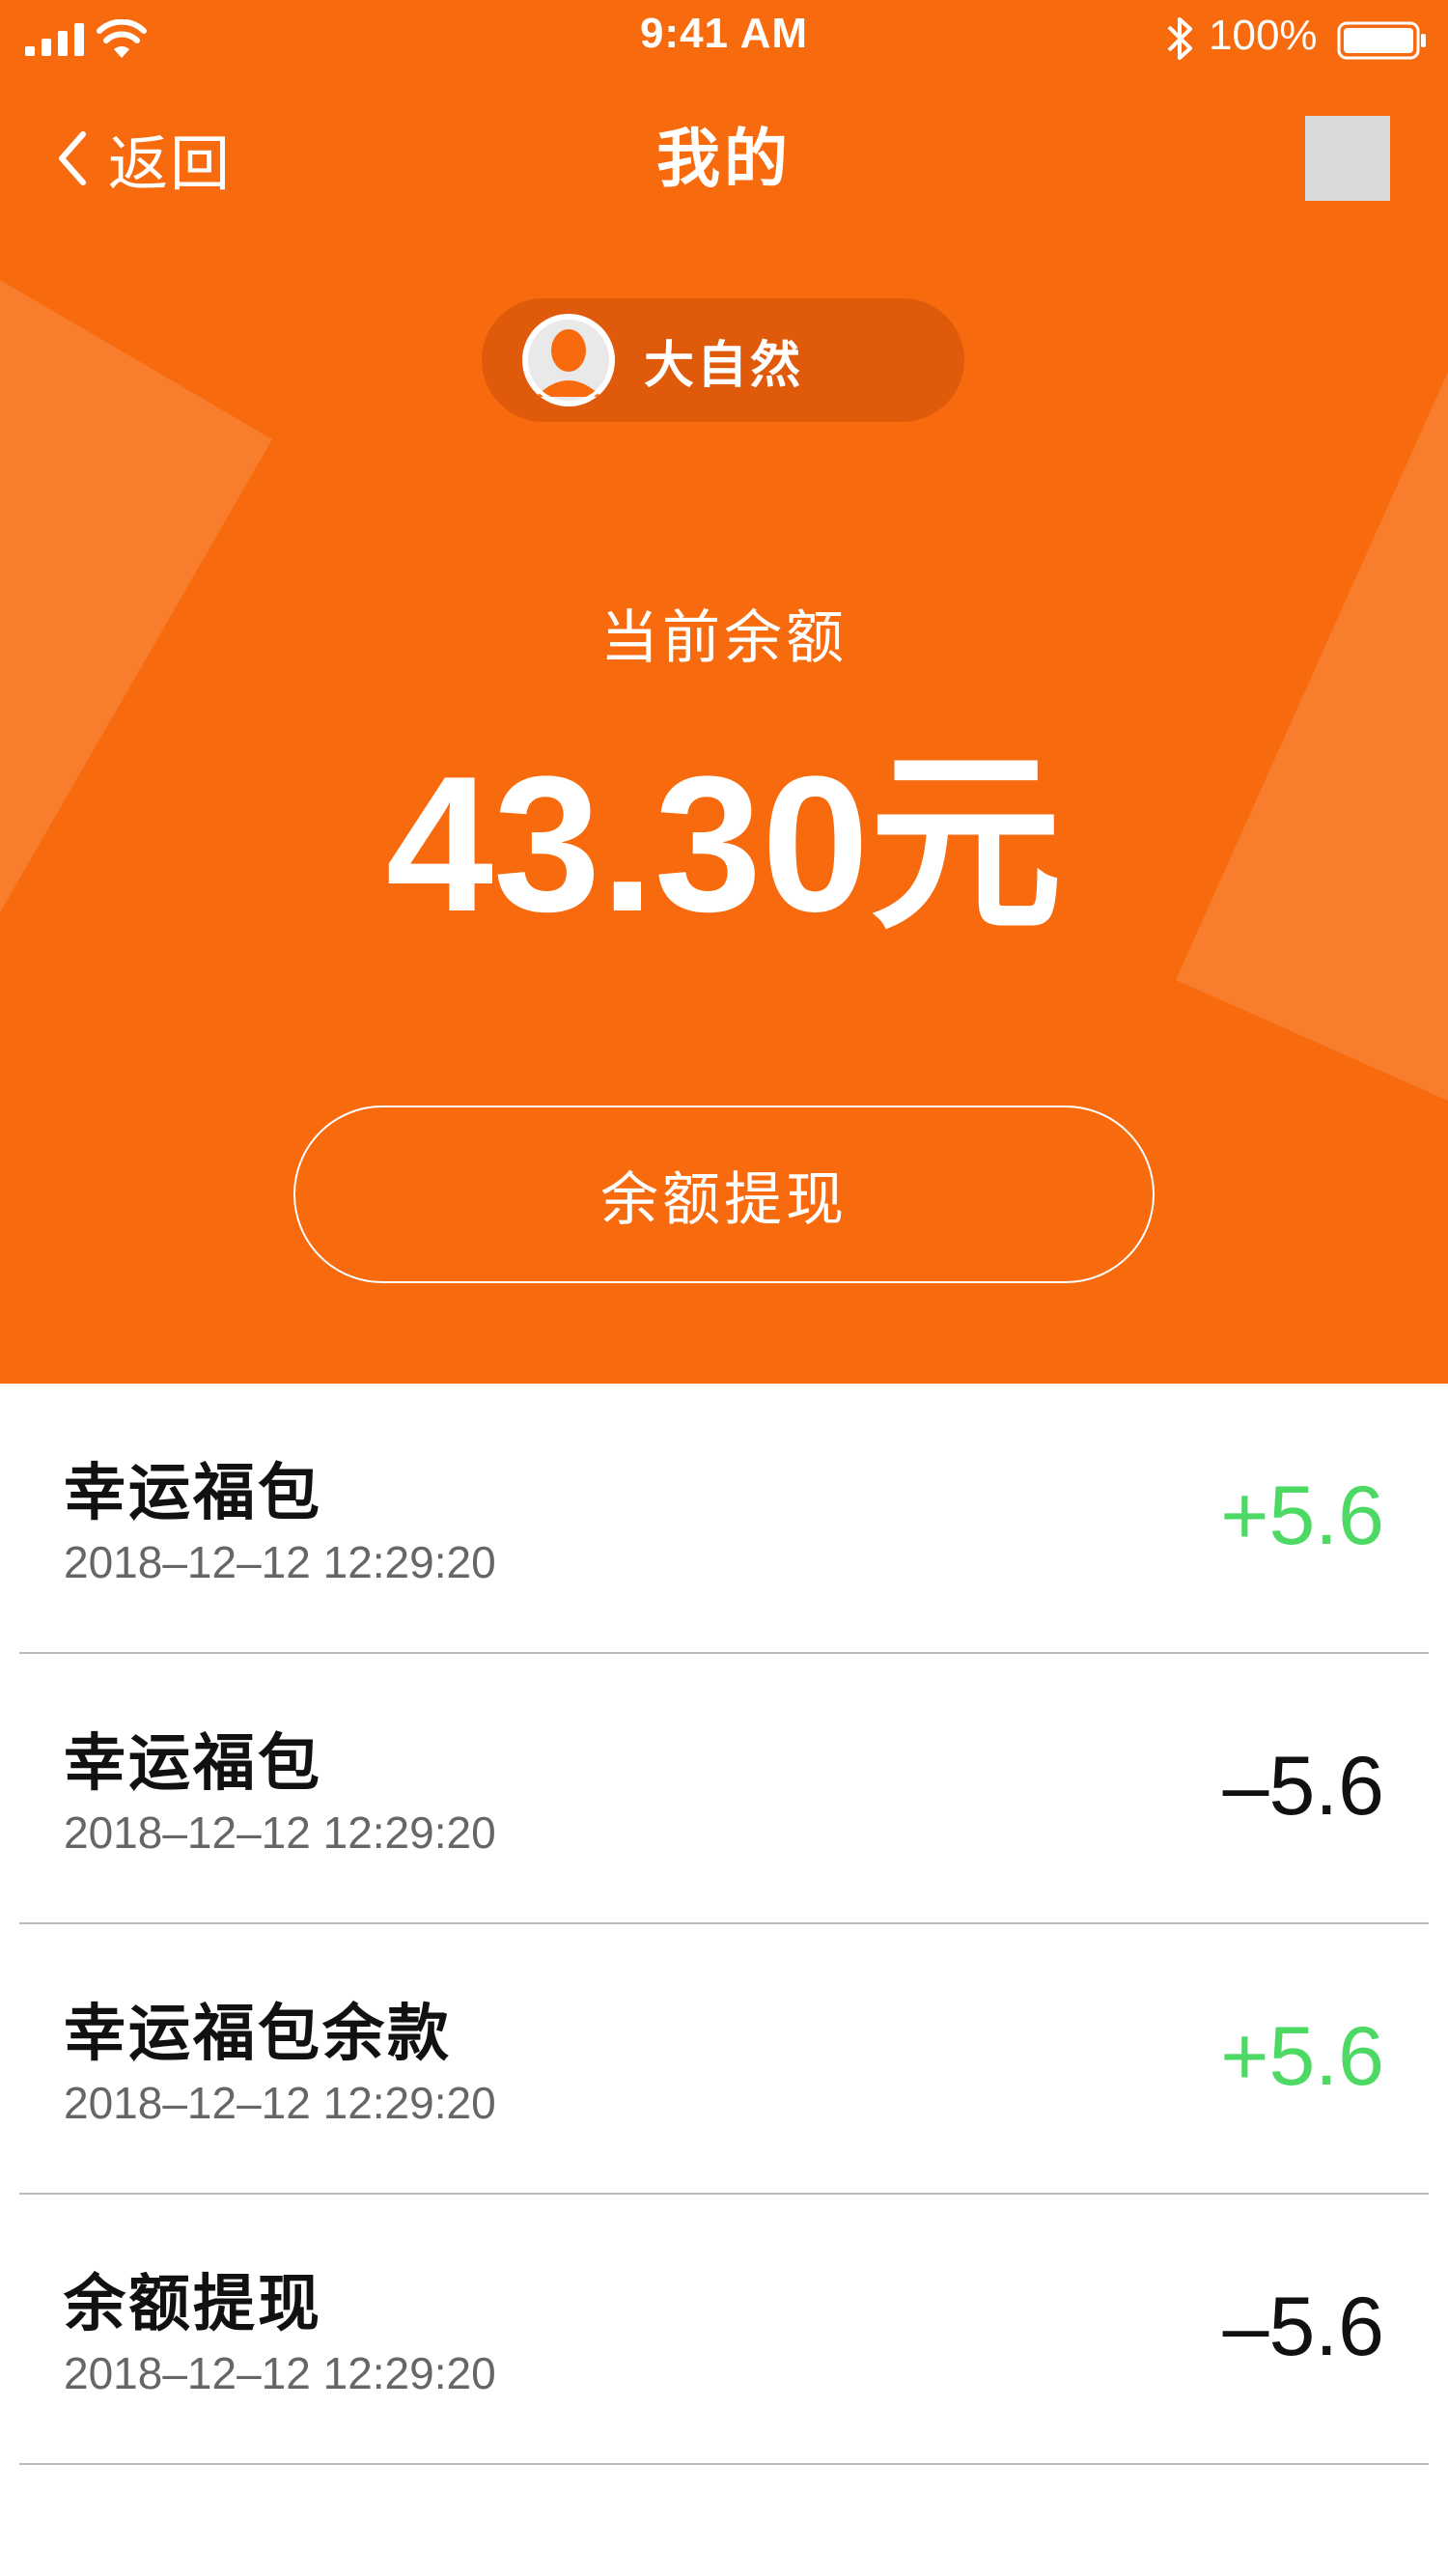 This screenshot has height=2576, width=1448. What do you see at coordinates (724, 638) in the screenshot?
I see `balance-label: 当前余额` at bounding box center [724, 638].